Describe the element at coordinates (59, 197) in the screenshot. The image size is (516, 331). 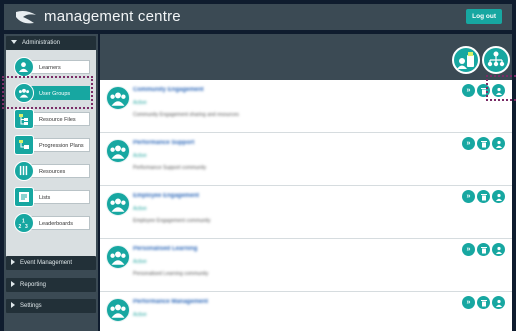
I see `sidebar-item-label: Lists` at that location.